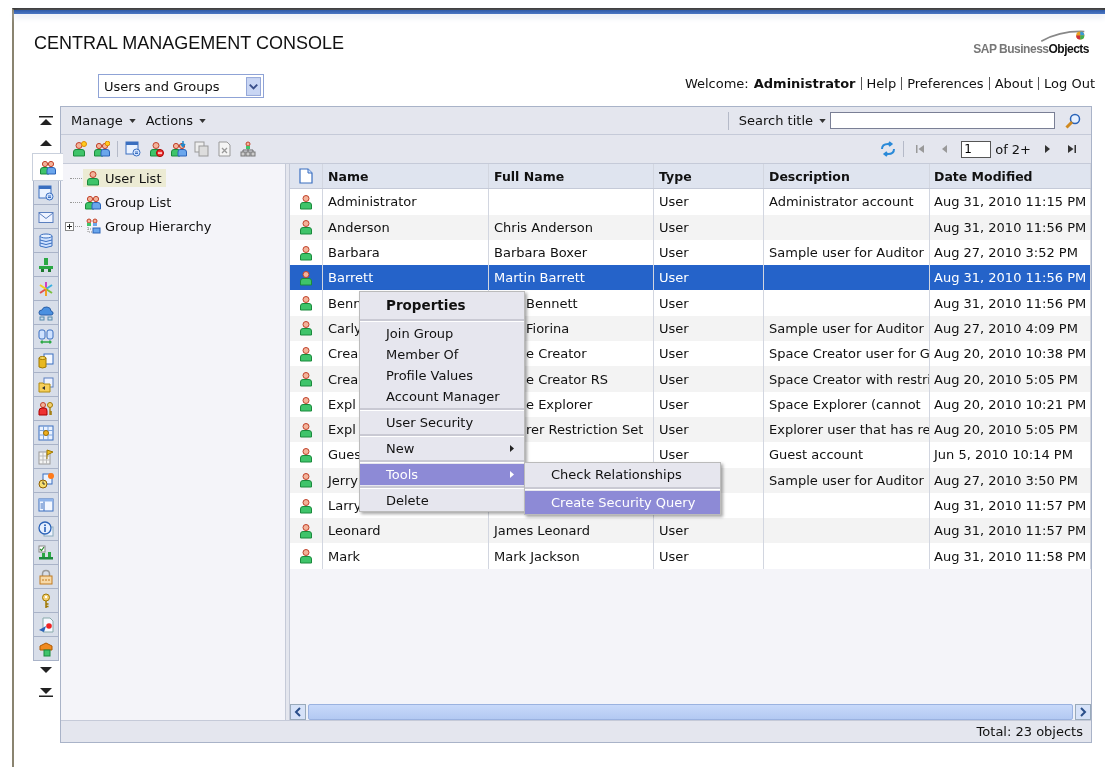 The width and height of the screenshot is (1105, 767). What do you see at coordinates (942, 120) in the screenshot?
I see `search-field` at bounding box center [942, 120].